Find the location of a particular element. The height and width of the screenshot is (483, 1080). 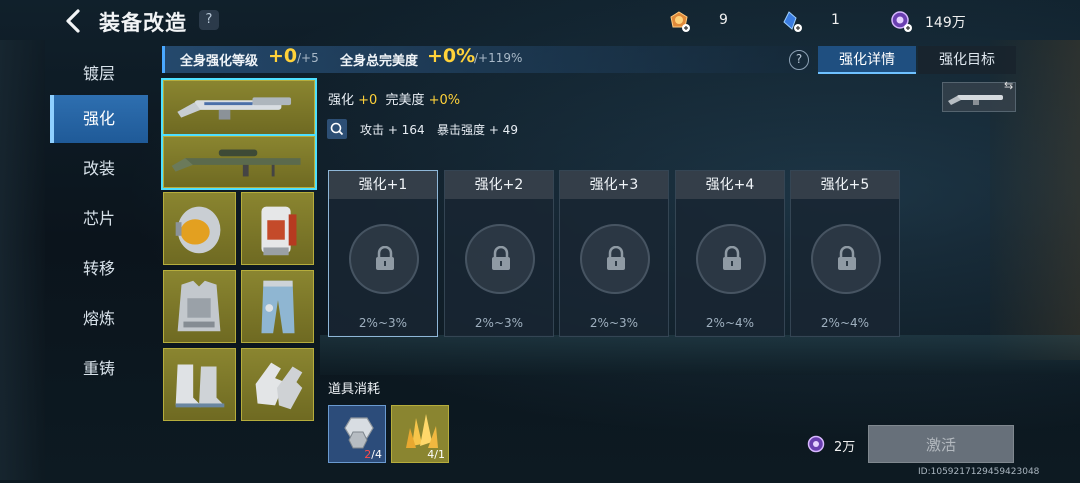

currency-crystal: 1 is located at coordinates (815, 21).